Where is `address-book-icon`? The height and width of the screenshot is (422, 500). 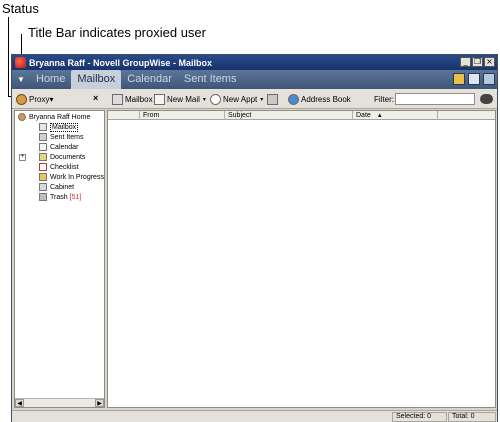 address-book-icon is located at coordinates (293, 99).